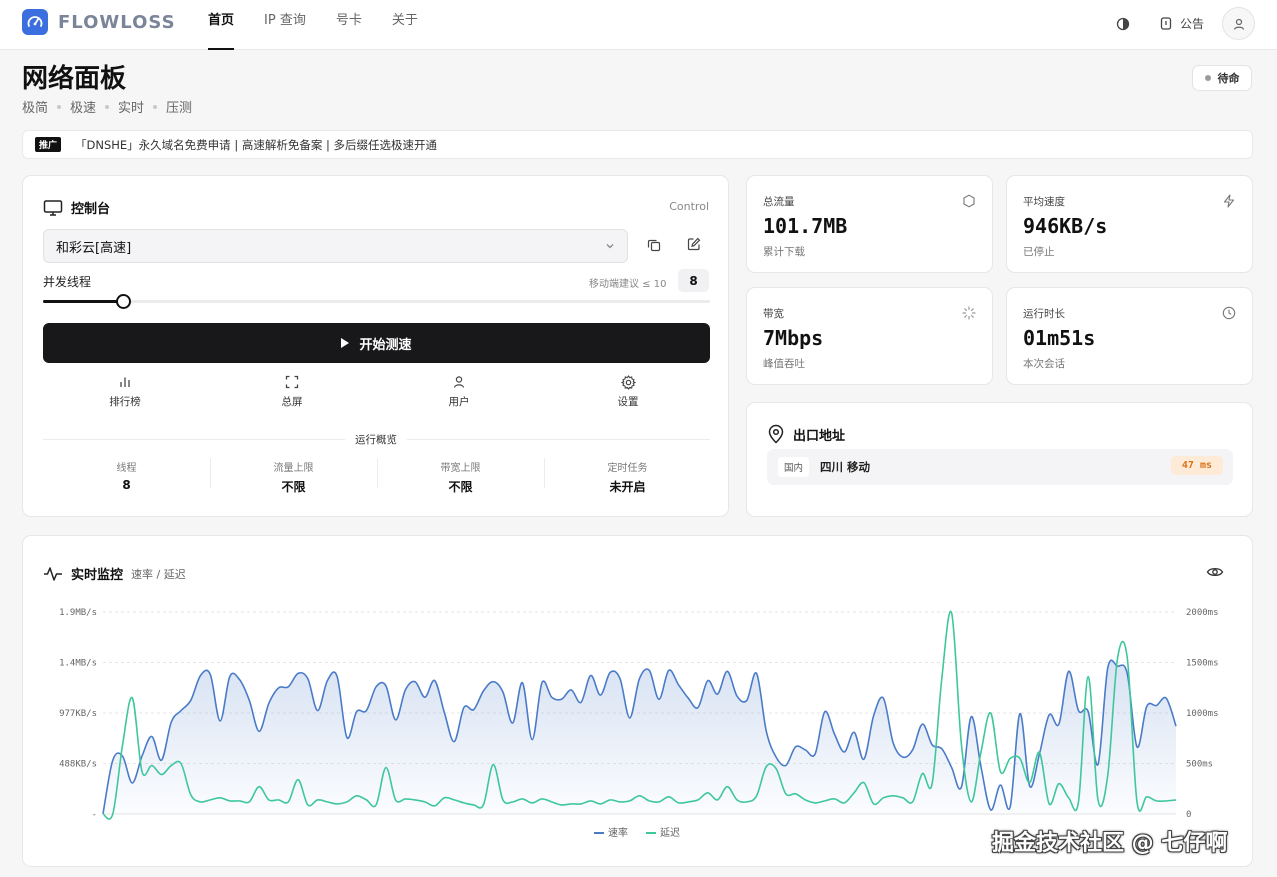 This screenshot has height=877, width=1277. I want to click on overview-title: 运行概览, so click(376, 439).